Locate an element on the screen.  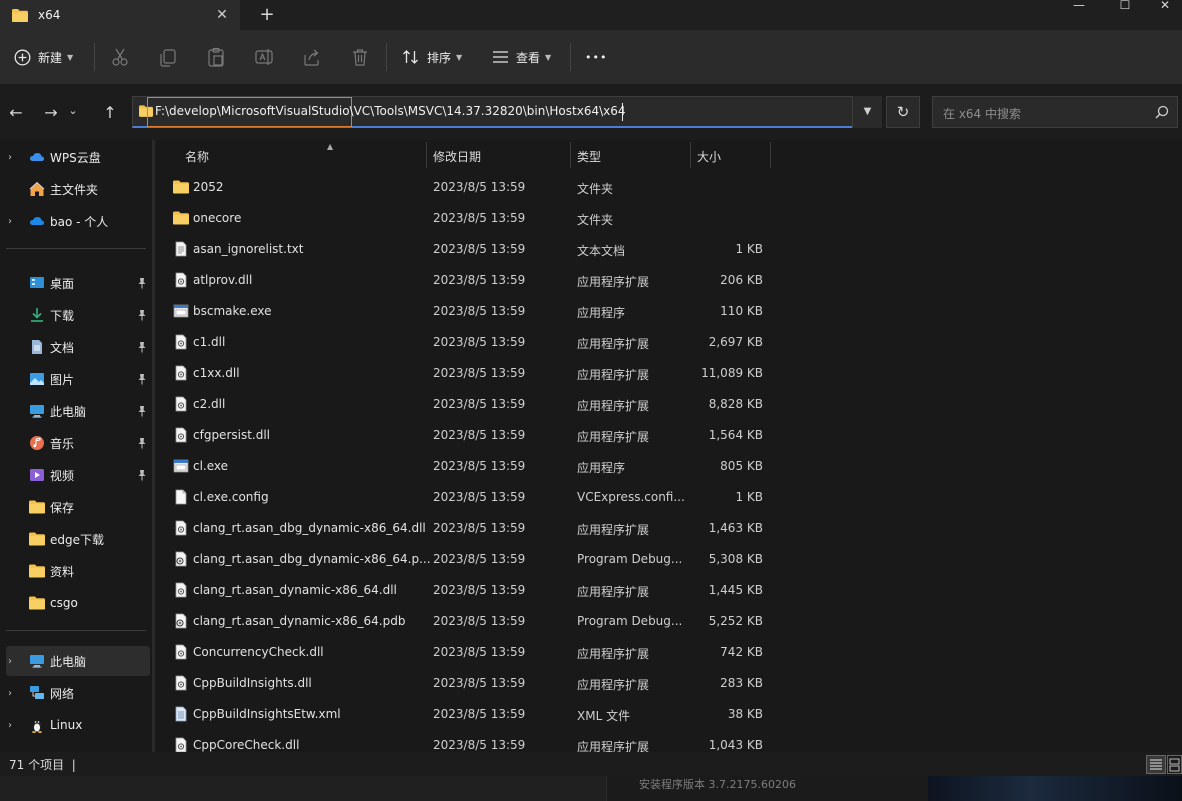
column-header-type: 类型 is located at coordinates (632, 157).